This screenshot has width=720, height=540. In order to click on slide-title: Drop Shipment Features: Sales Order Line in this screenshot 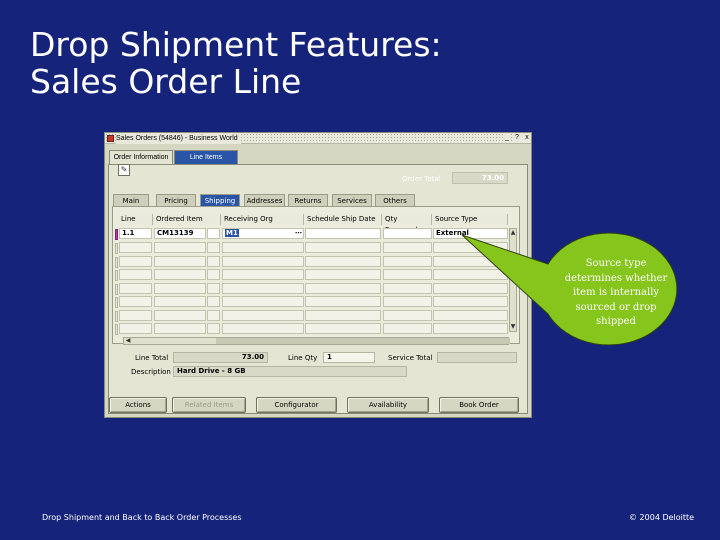, I will do `click(236, 63)`.